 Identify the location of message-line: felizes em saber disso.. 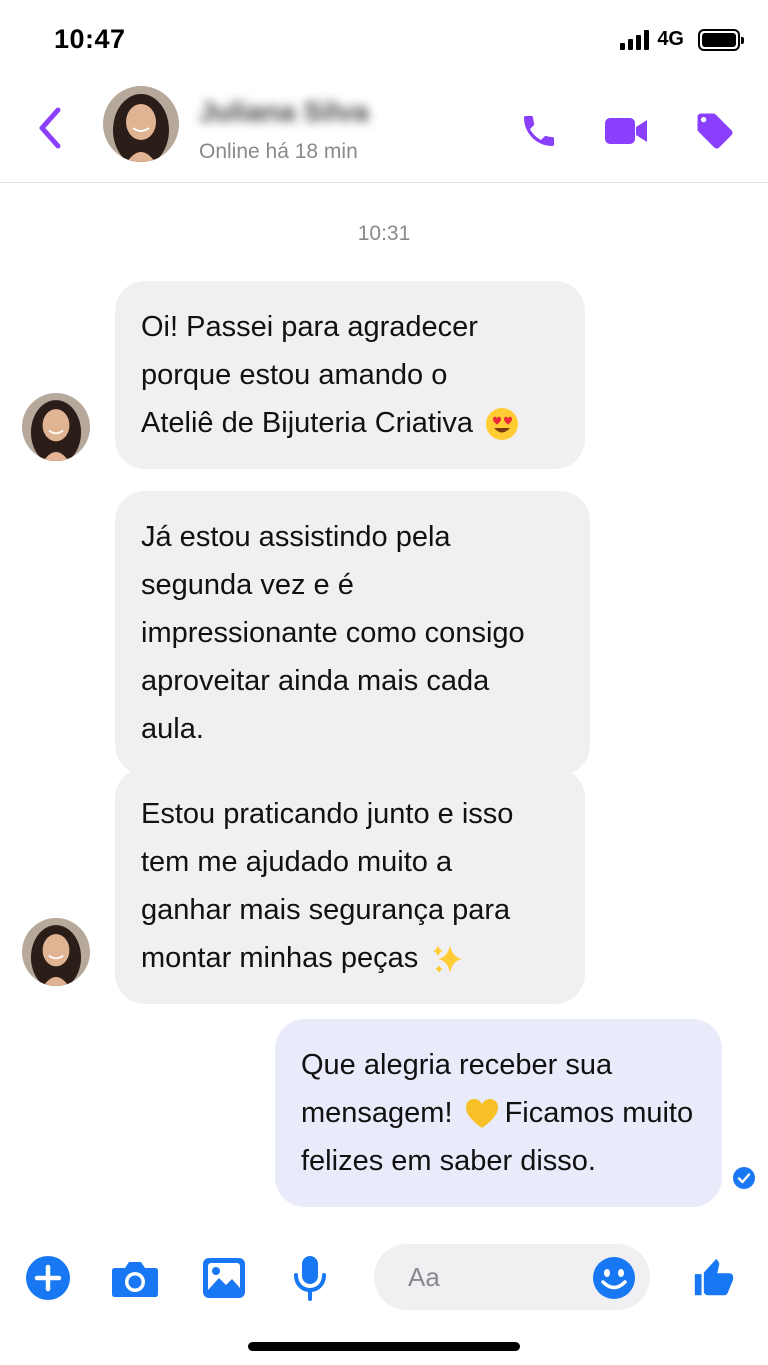
(448, 1161).